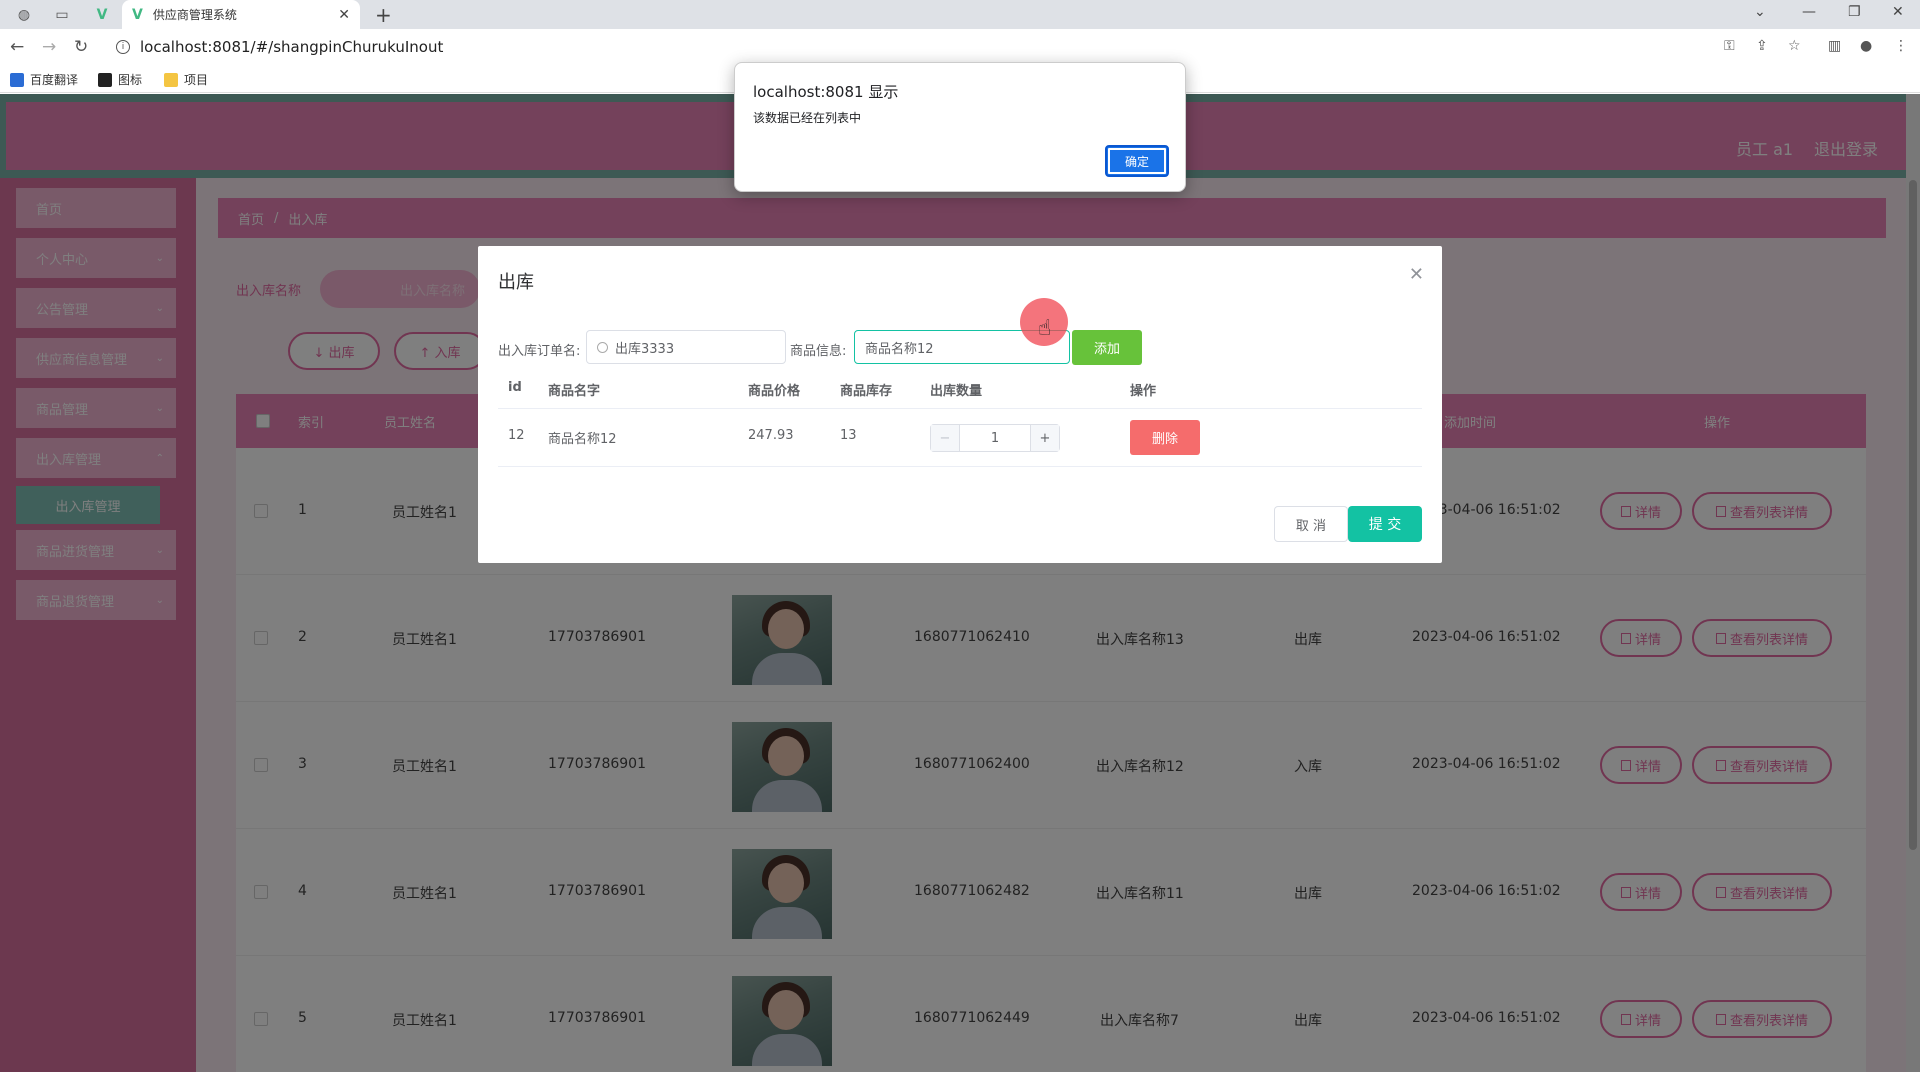 The image size is (1920, 1072). I want to click on minimize-icon: —, so click(1809, 12).